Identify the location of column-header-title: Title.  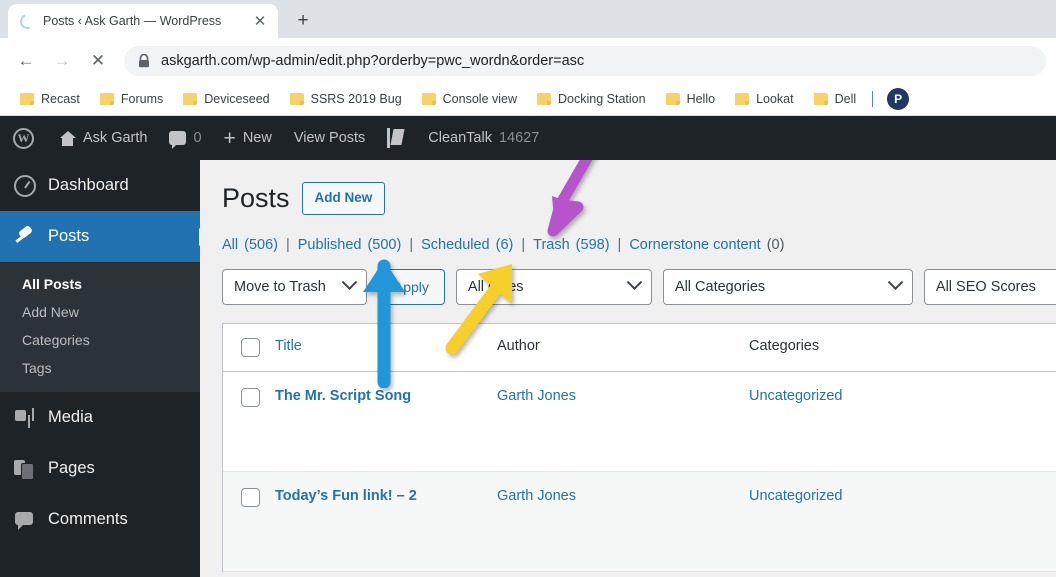
(386, 346).